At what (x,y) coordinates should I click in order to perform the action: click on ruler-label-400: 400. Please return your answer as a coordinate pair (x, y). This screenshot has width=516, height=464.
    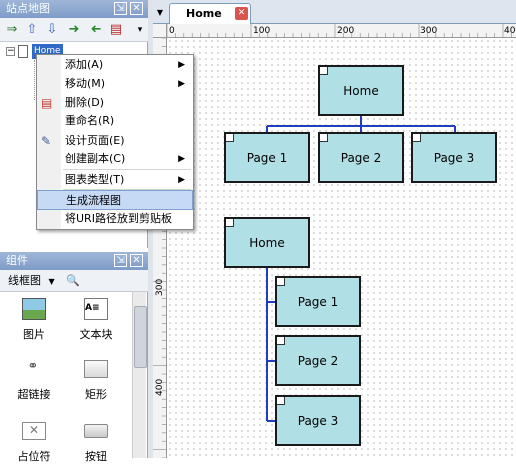
    Looking at the image, I should click on (510, 31).